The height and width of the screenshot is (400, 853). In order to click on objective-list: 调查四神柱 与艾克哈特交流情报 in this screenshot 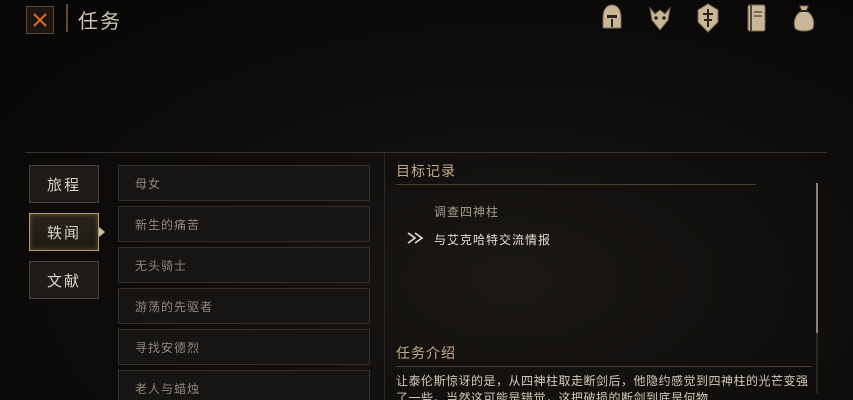, I will do `click(611, 225)`.